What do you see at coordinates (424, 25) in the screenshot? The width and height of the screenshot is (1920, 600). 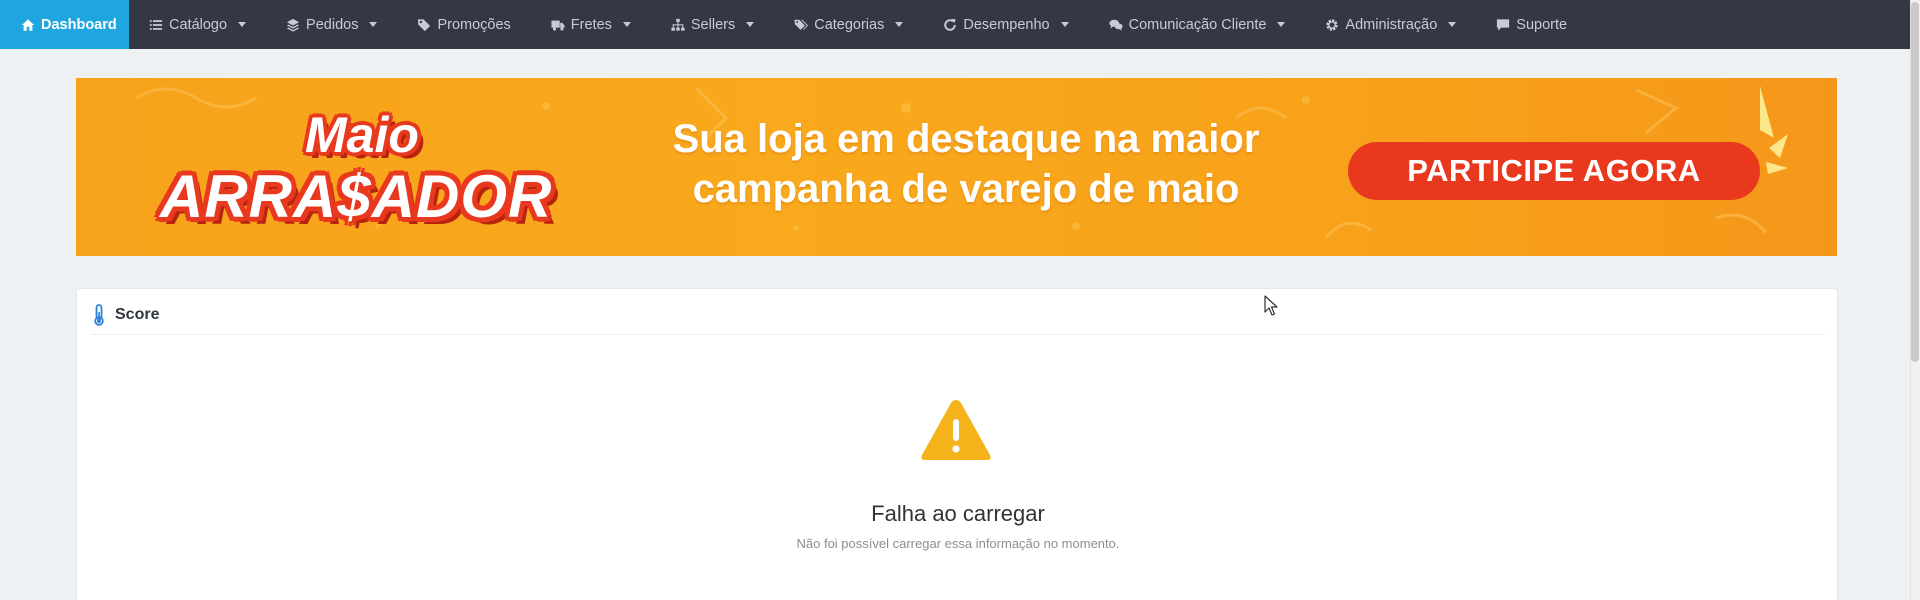 I see `tag-icon` at bounding box center [424, 25].